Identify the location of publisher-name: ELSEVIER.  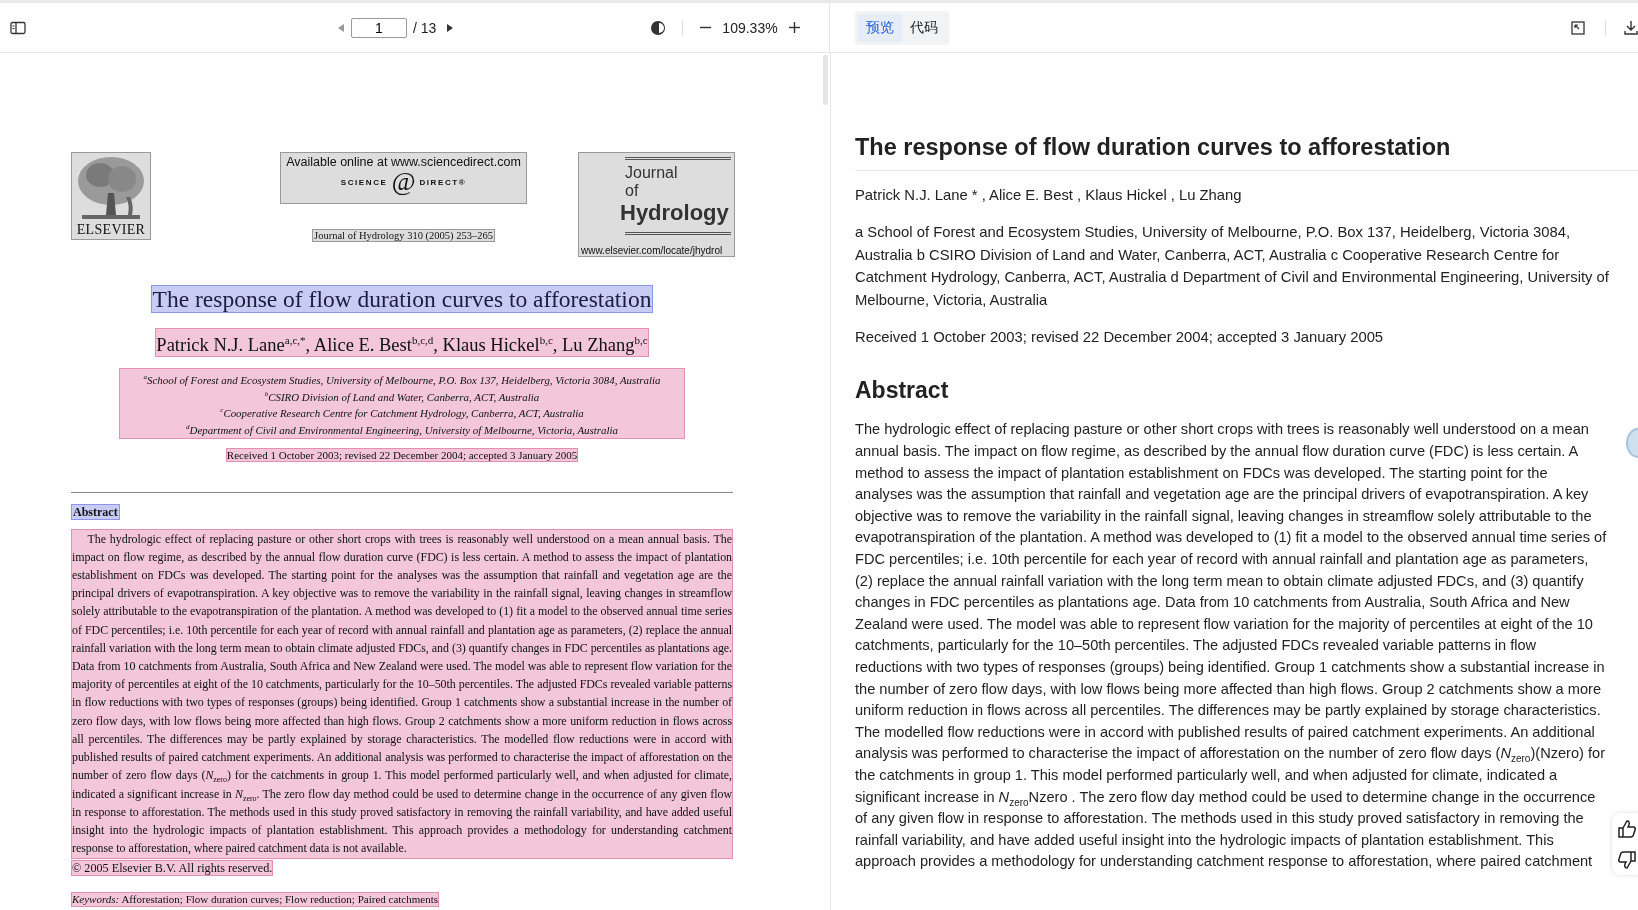
(111, 230).